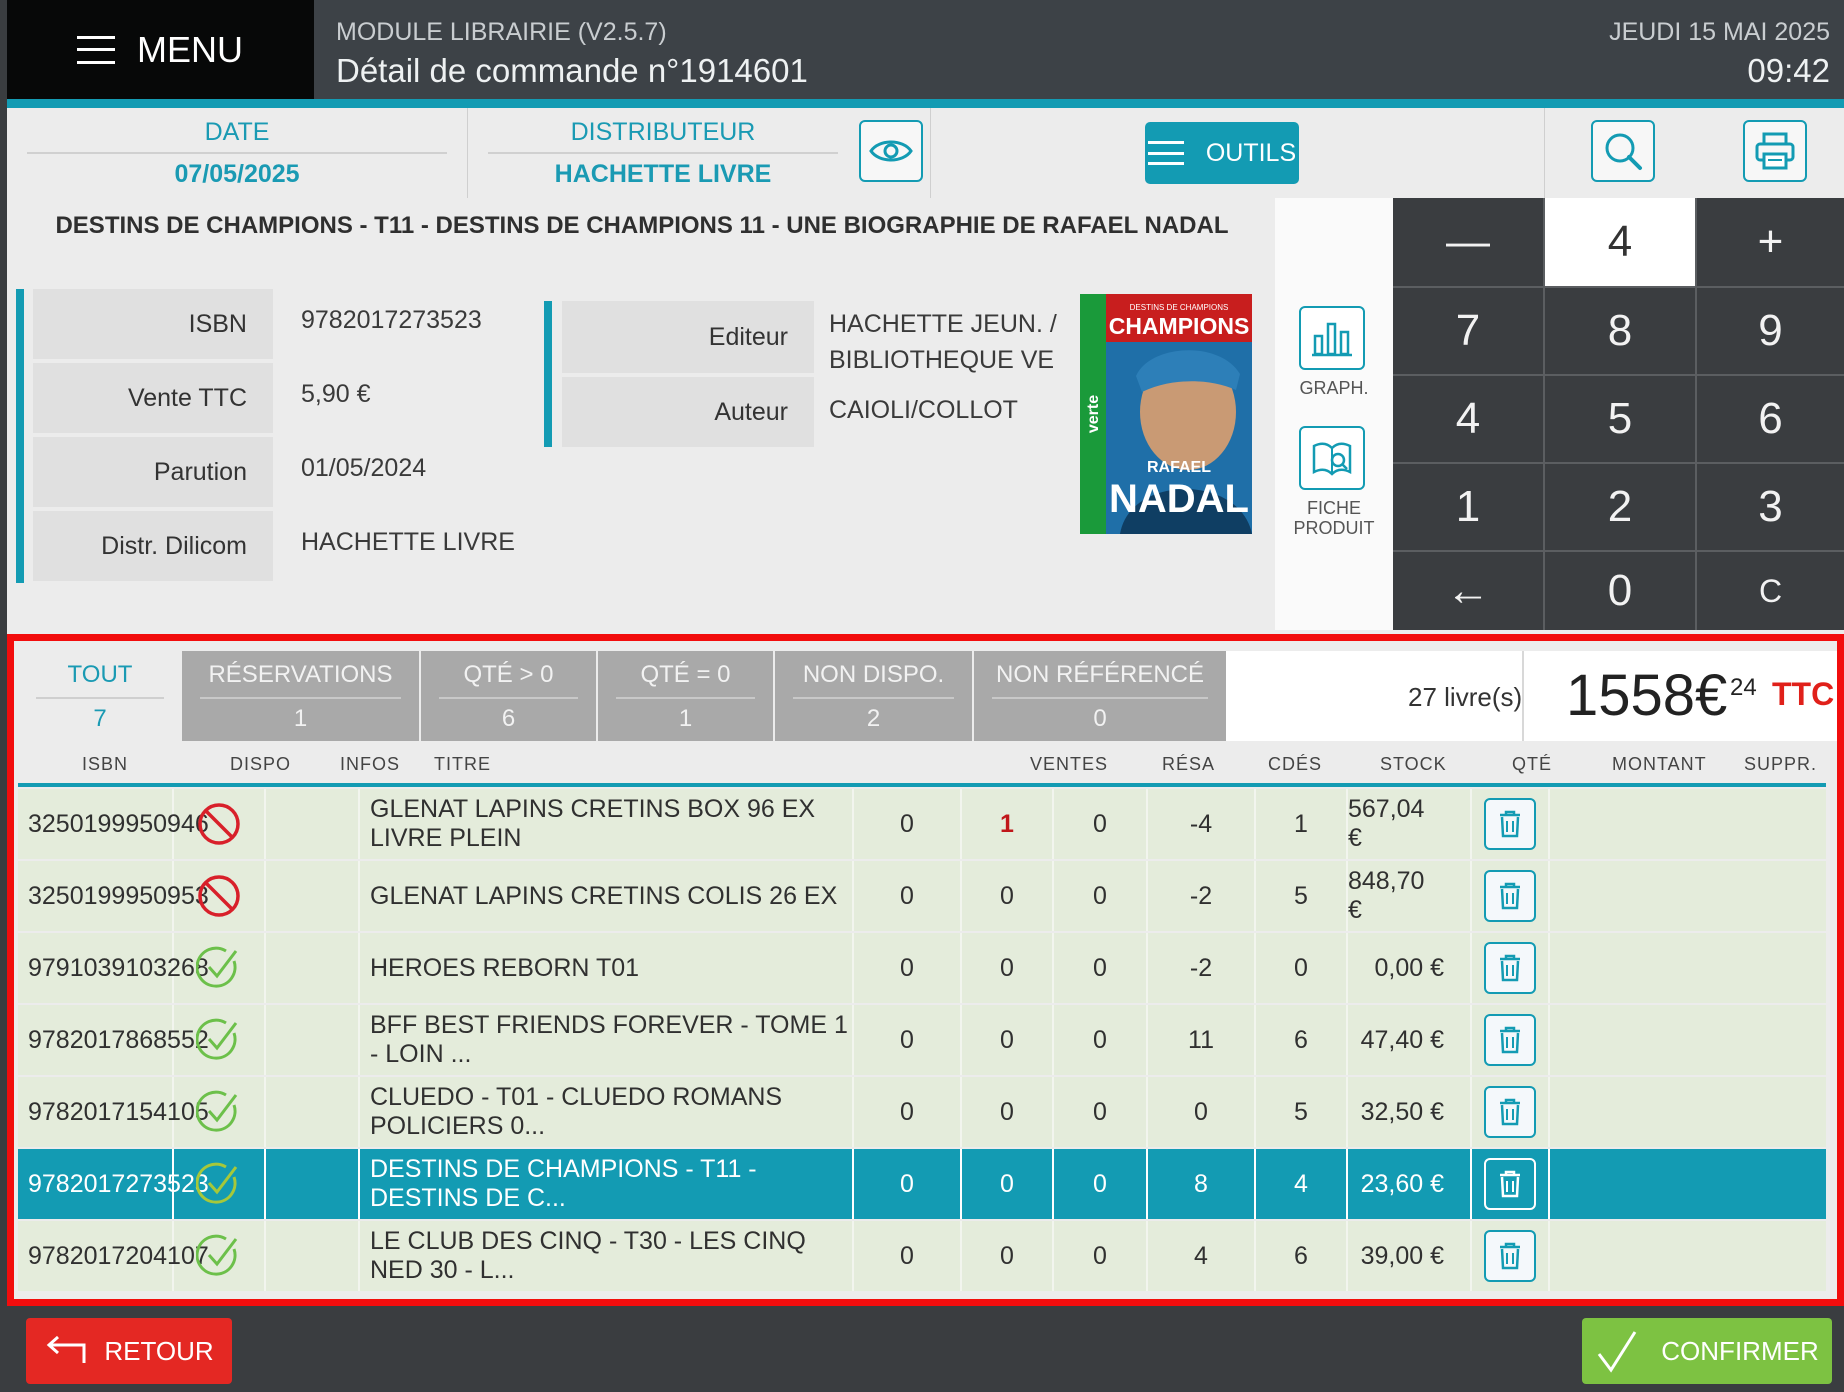  Describe the element at coordinates (891, 151) in the screenshot. I see `view-distributor-button` at that location.